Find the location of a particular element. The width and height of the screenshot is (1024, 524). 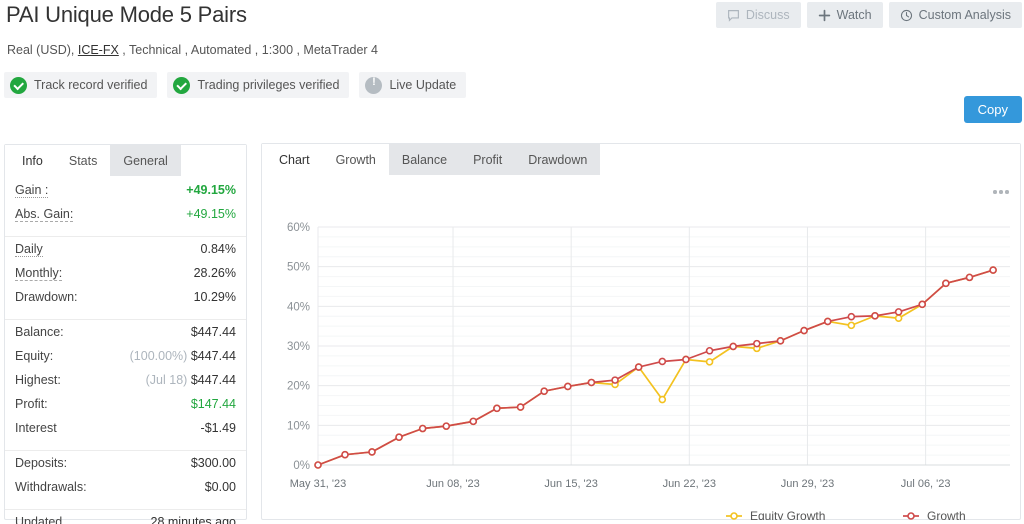

badge-live-update: Live Update is located at coordinates (413, 85).